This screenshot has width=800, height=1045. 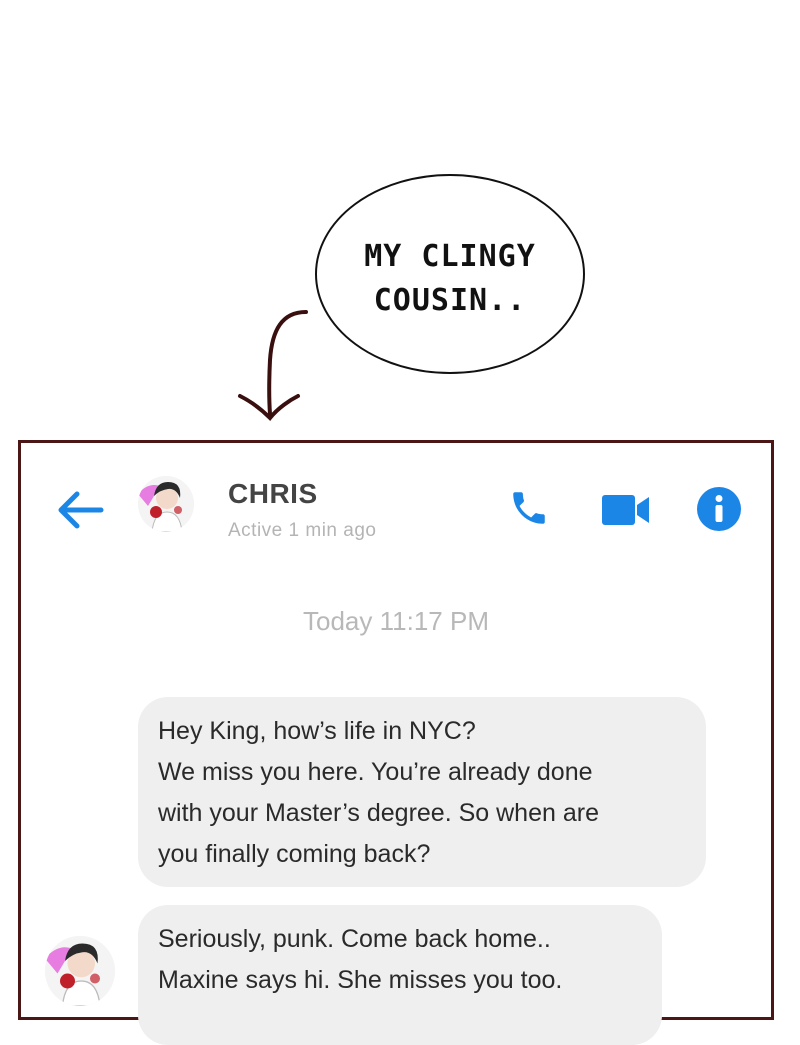 What do you see at coordinates (396, 621) in the screenshot?
I see `message-timestamp: Today 11:17 PM` at bounding box center [396, 621].